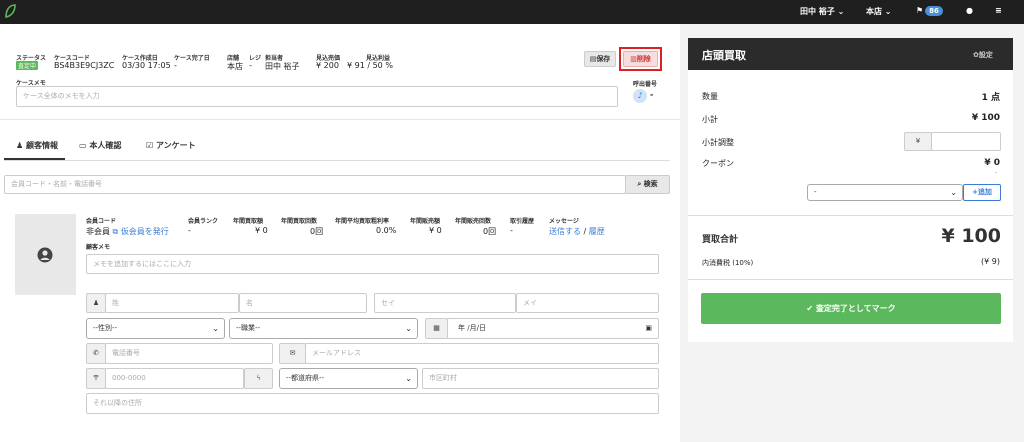 This screenshot has width=1024, height=442. Describe the element at coordinates (370, 65) in the screenshot. I see `est-profit: ¥ 91 / 50 %` at that location.